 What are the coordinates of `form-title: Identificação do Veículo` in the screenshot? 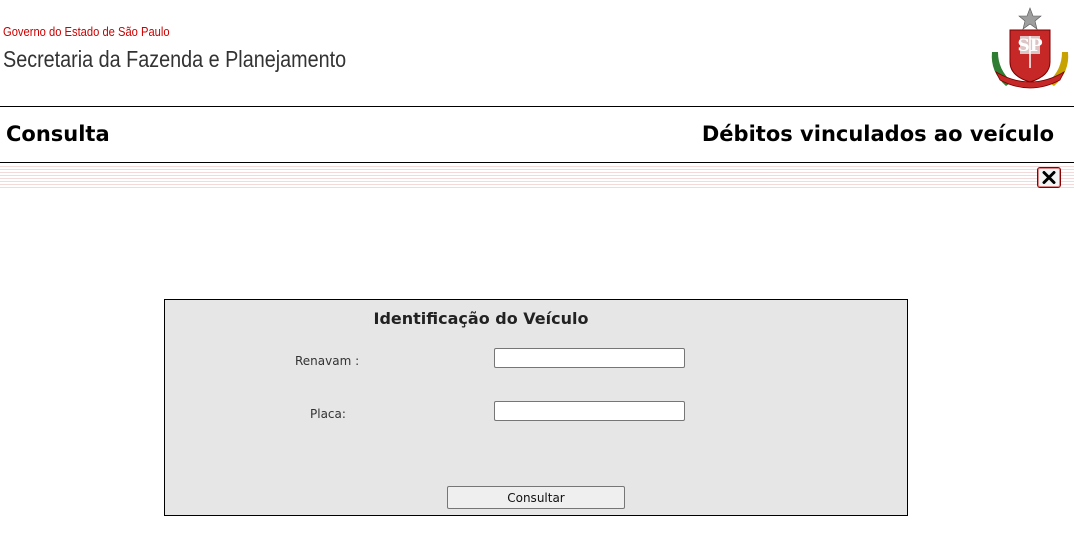 It's located at (481, 318).